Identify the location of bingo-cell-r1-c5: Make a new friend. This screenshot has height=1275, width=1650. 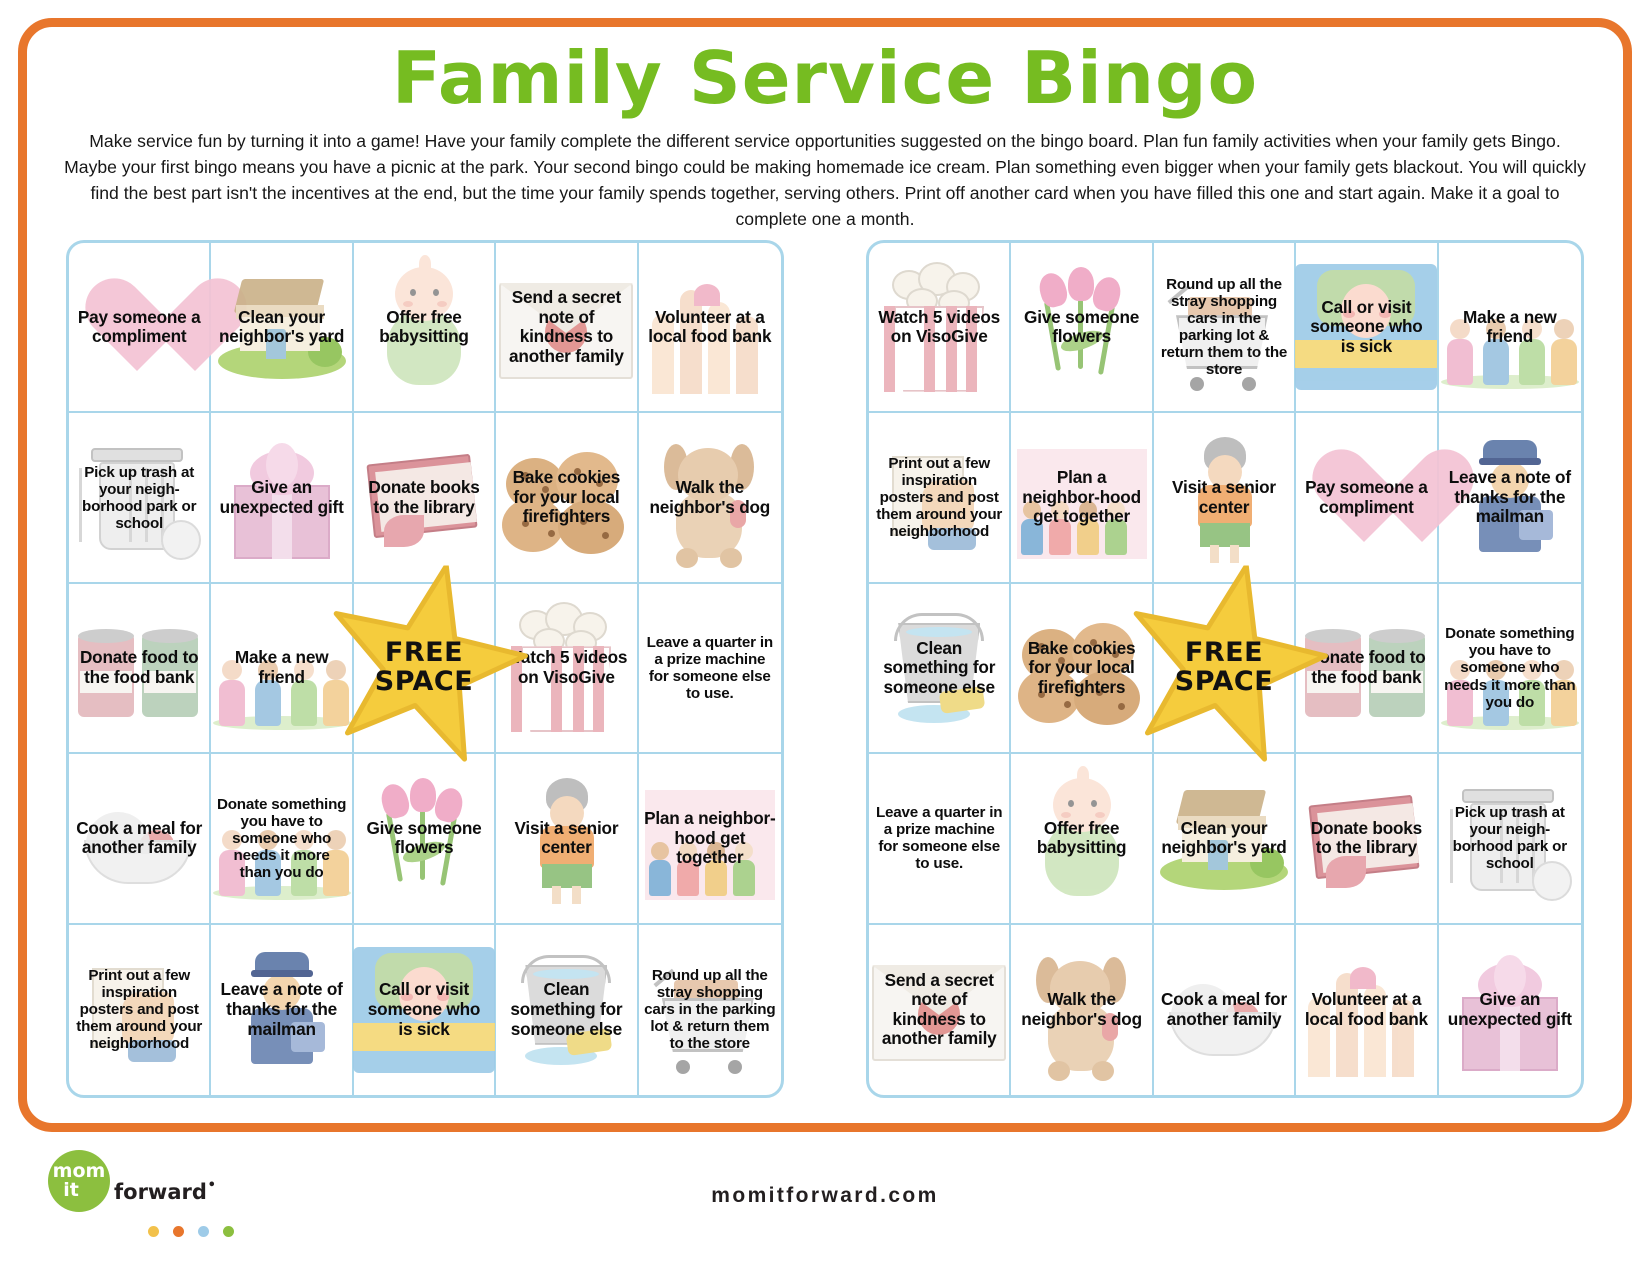
(1509, 328).